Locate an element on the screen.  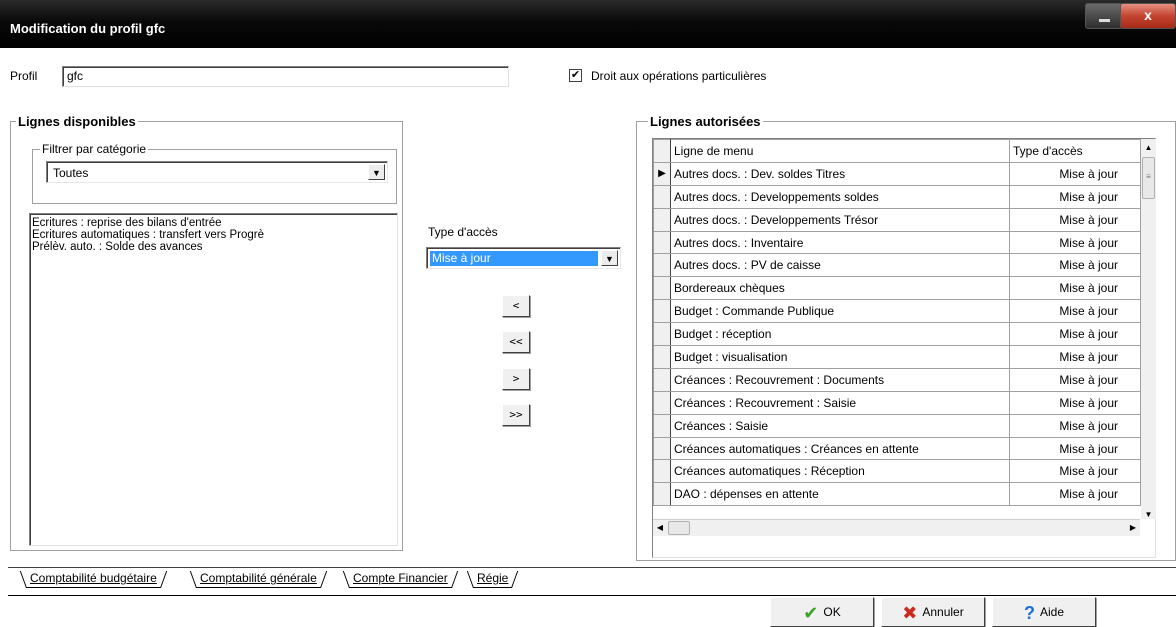
menu-line-cell: Budget : réception is located at coordinates (840, 334).